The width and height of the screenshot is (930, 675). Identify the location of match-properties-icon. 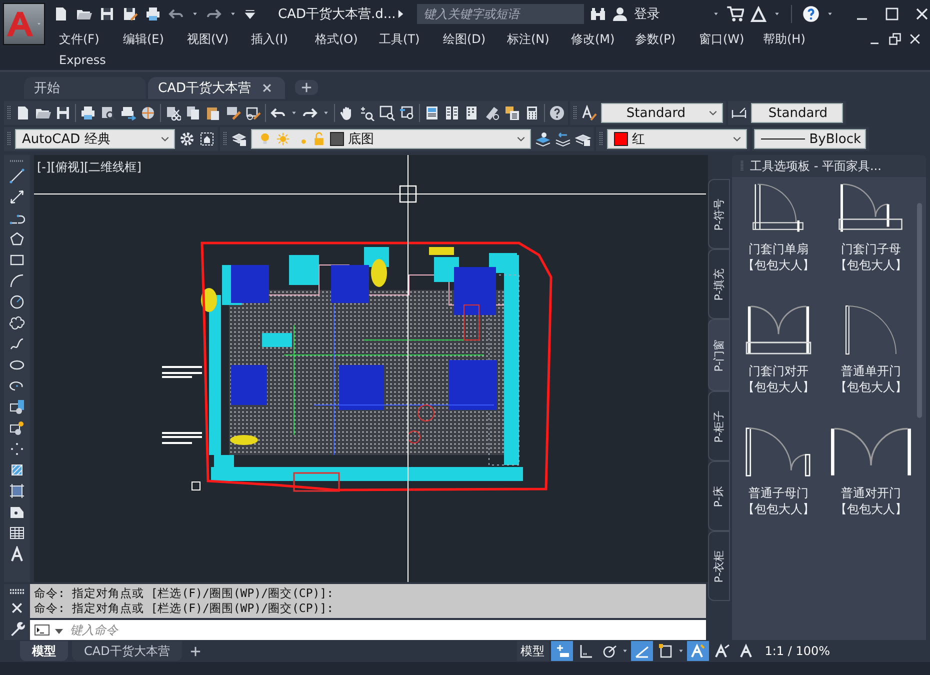
(233, 113).